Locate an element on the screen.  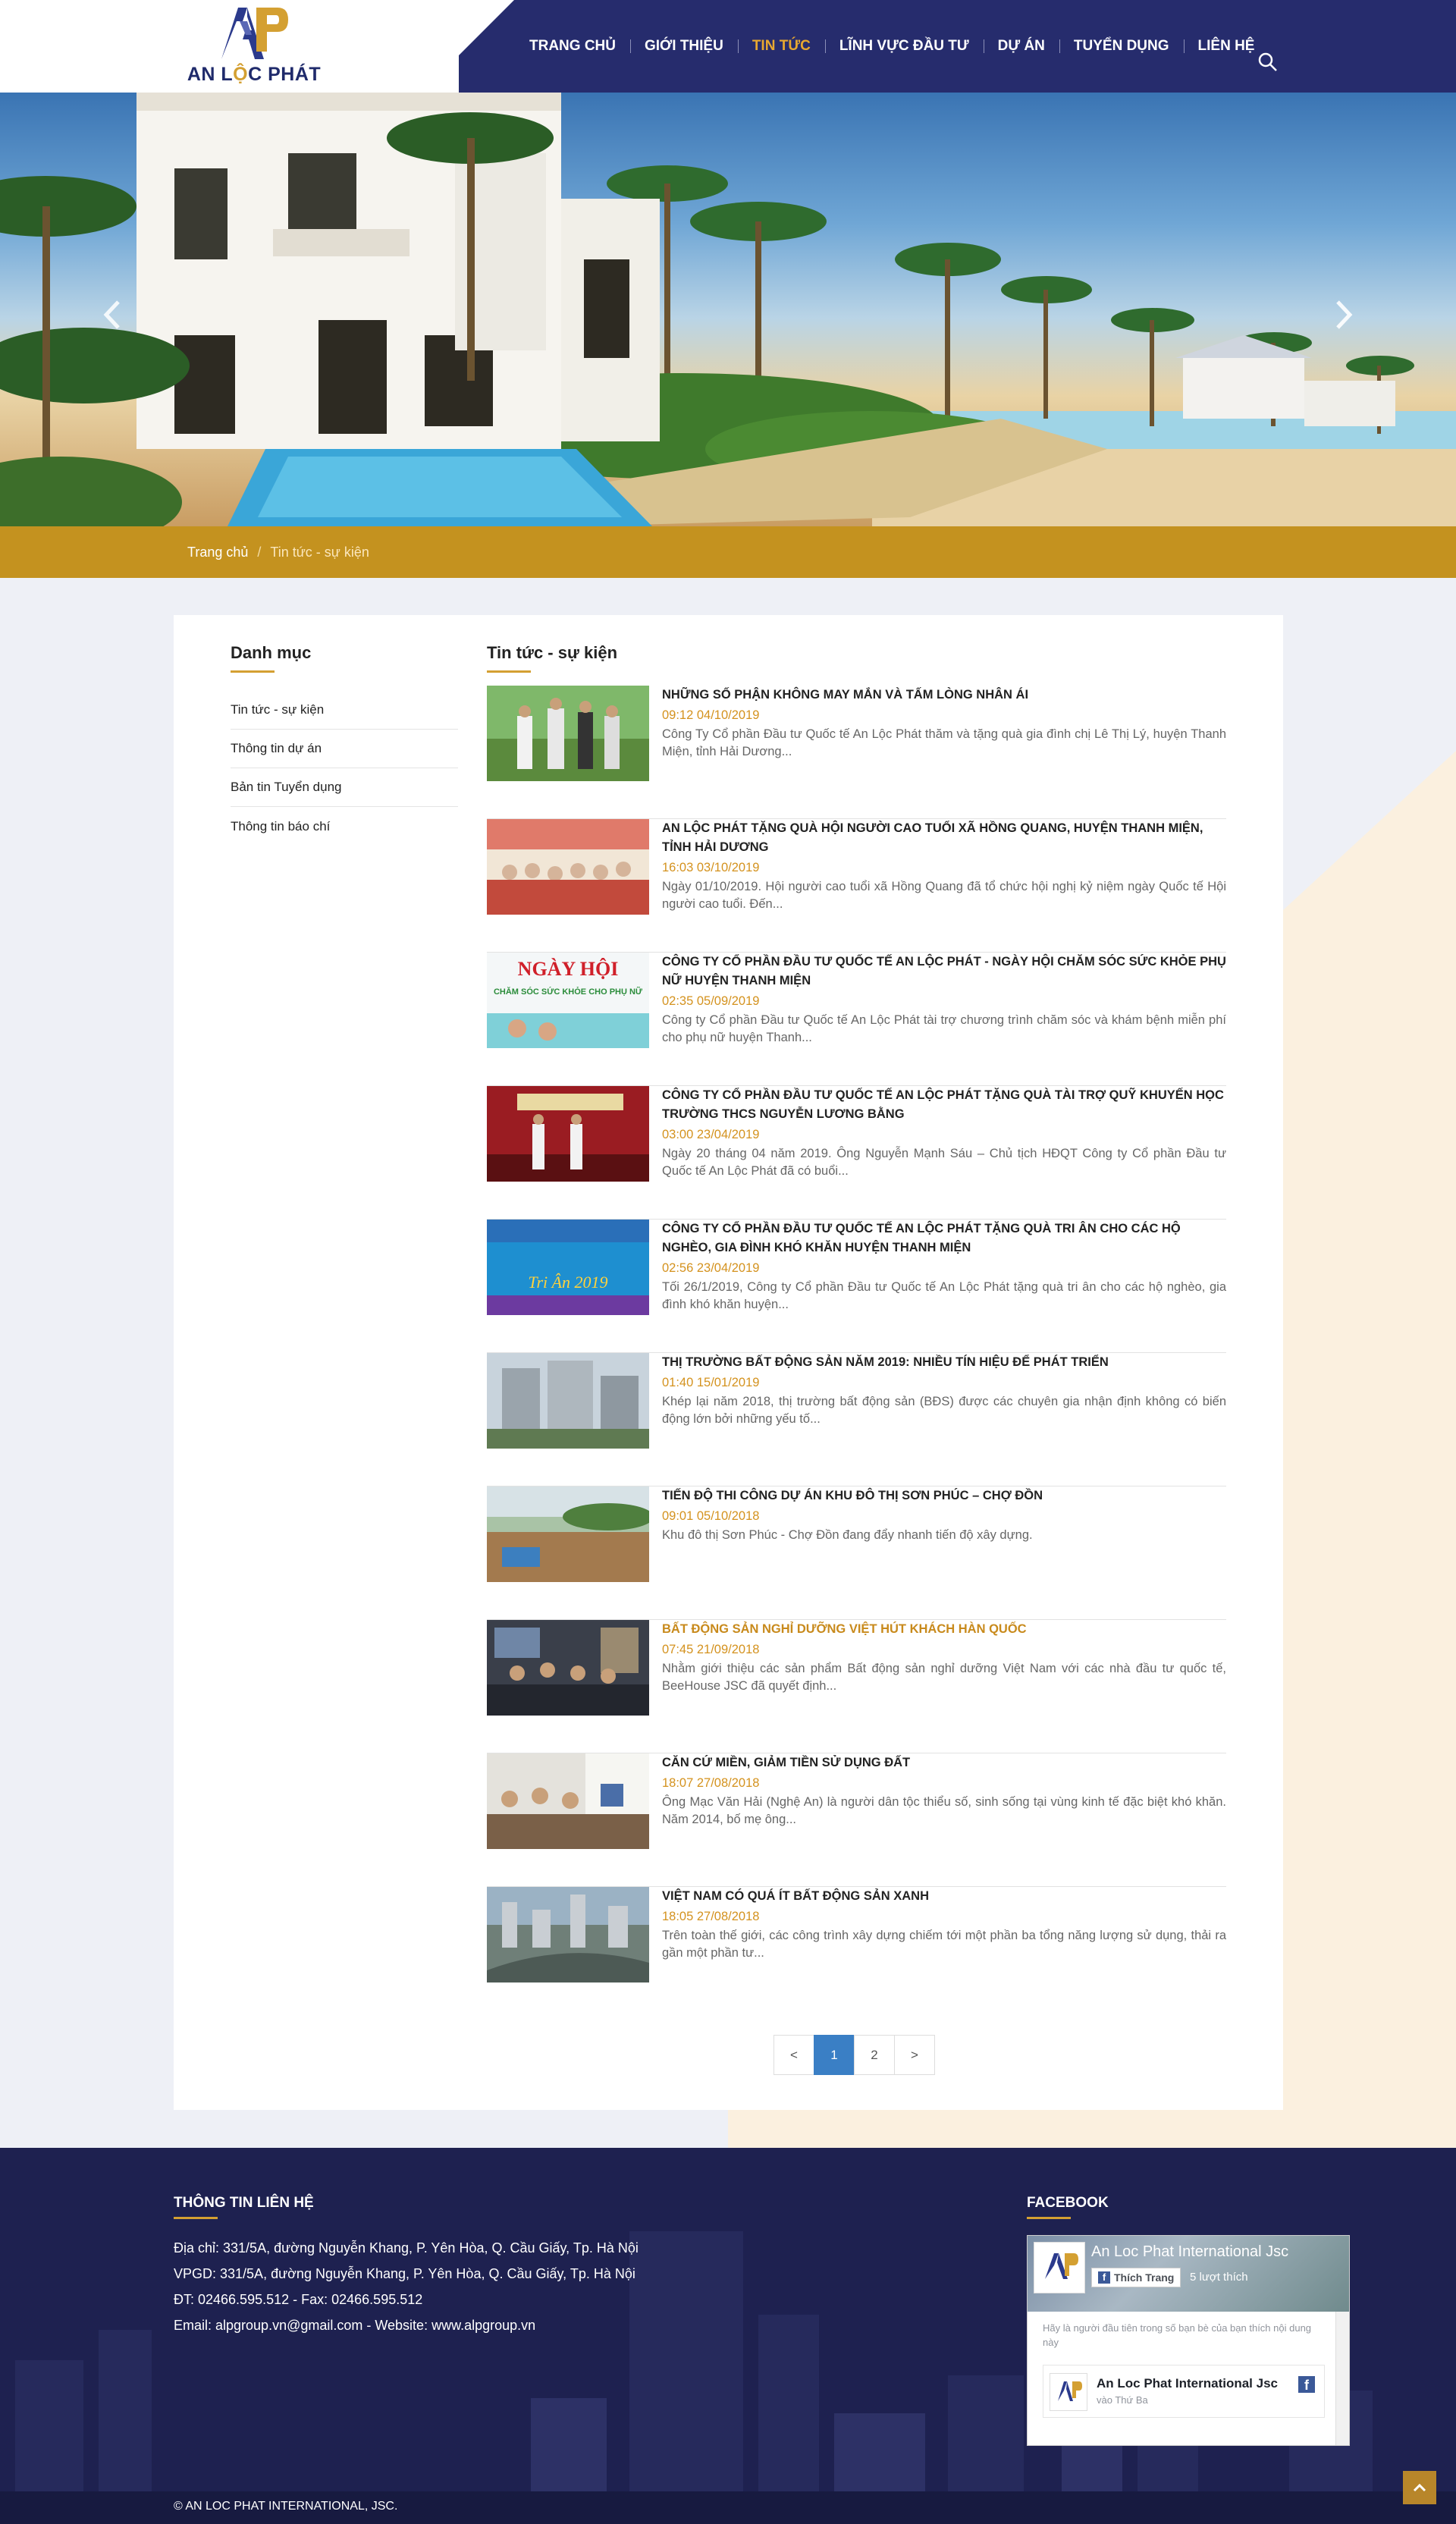
facebook-widget-scrollbar is located at coordinates (1342, 2378).